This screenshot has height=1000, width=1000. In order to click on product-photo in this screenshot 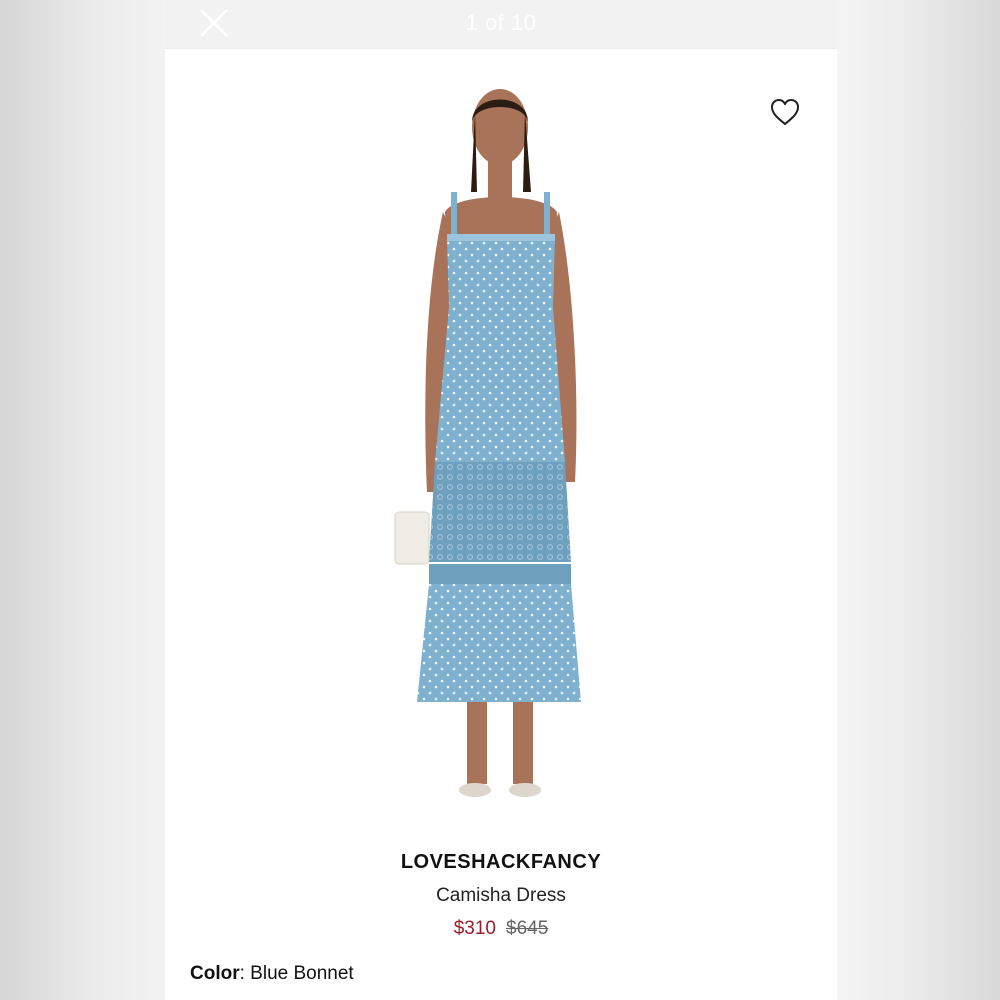, I will do `click(487, 443)`.